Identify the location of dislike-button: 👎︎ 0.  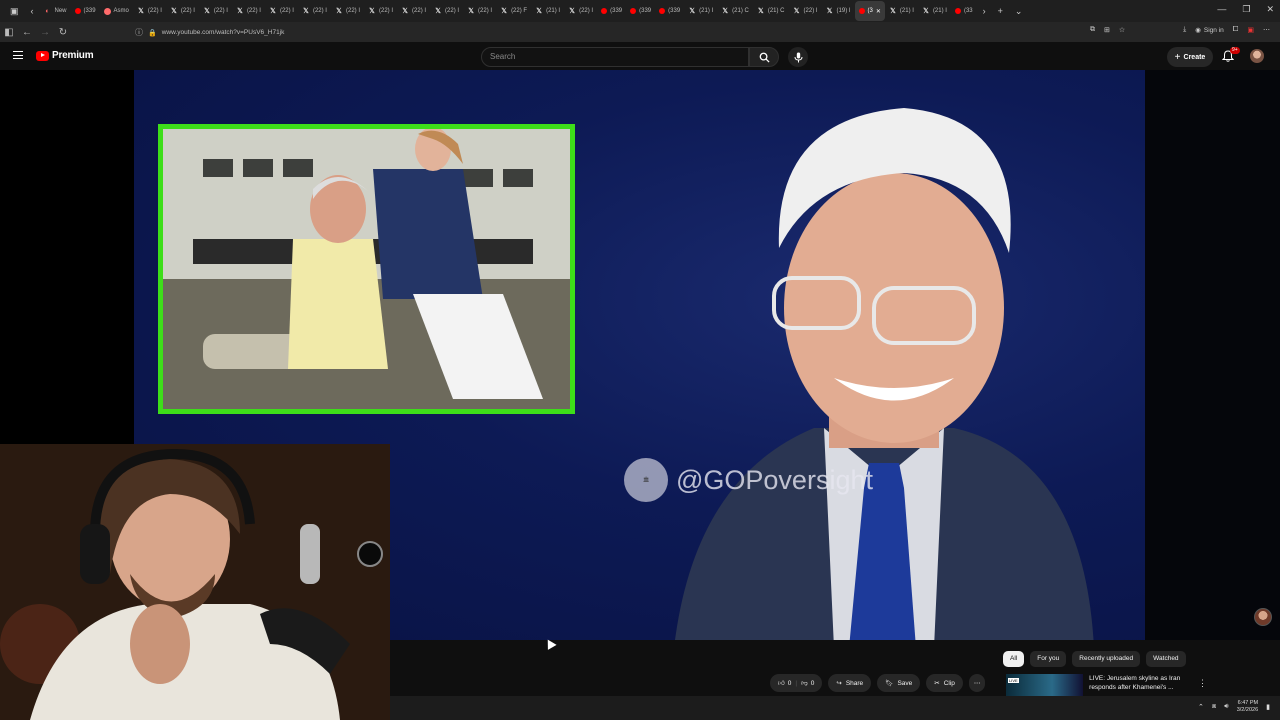
(807, 683).